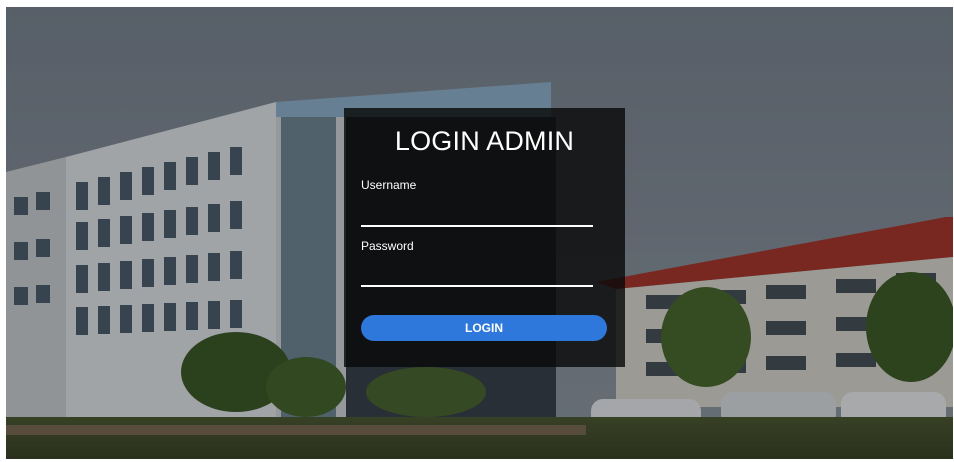 The width and height of the screenshot is (954, 462). I want to click on login-button: LOGIN, so click(484, 328).